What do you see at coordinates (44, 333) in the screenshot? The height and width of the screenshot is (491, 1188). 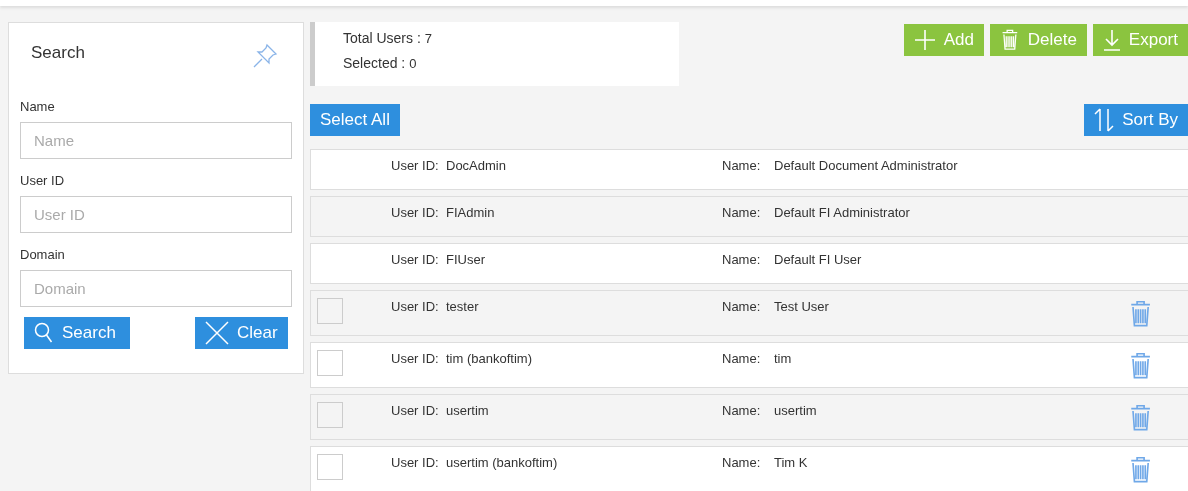 I see `search-icon` at bounding box center [44, 333].